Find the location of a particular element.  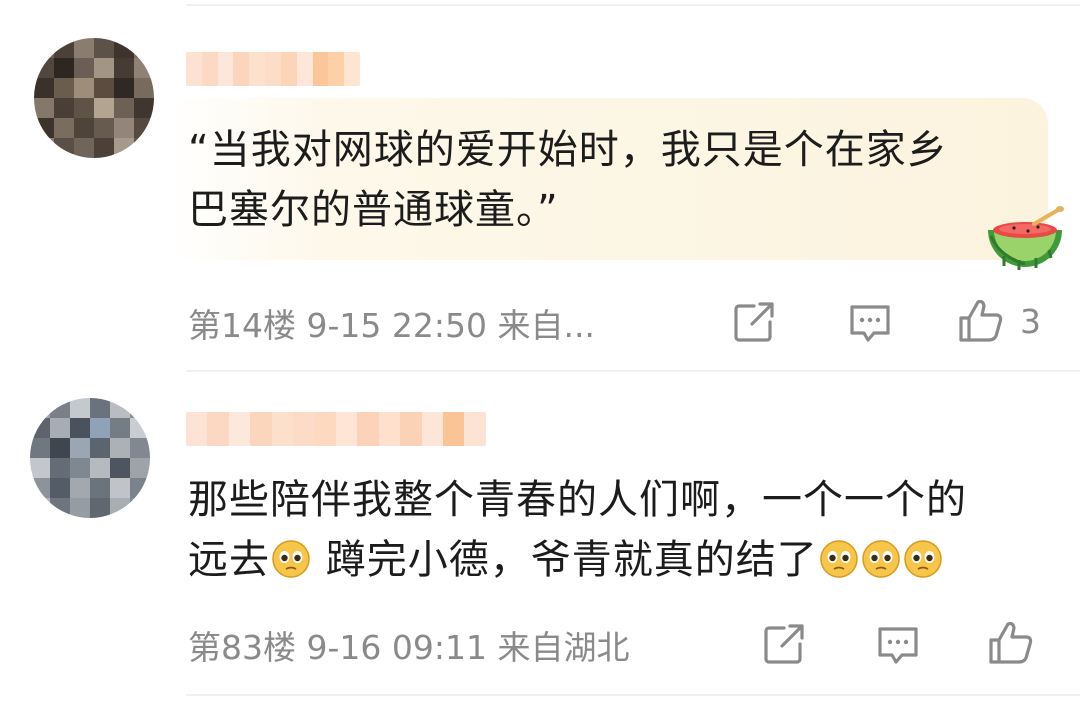

comment-text-line: 蹲完小德，爷青就真的结了 is located at coordinates (565, 560).